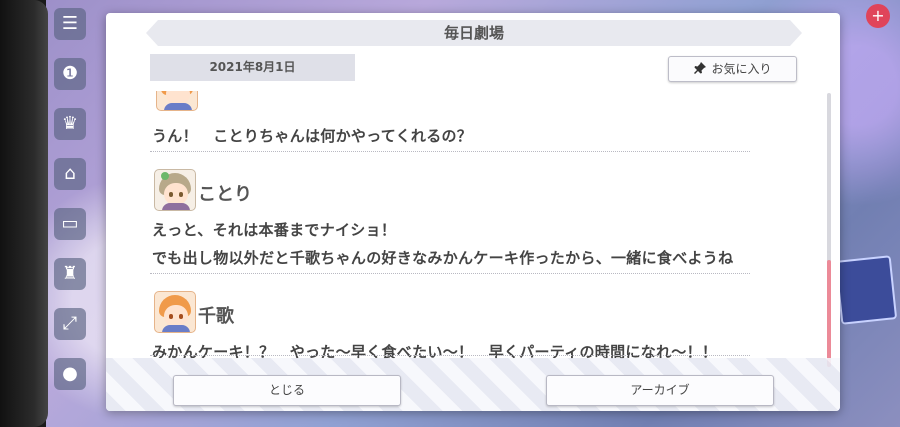  What do you see at coordinates (287, 390) in the screenshot?
I see `close-button: とじる` at bounding box center [287, 390].